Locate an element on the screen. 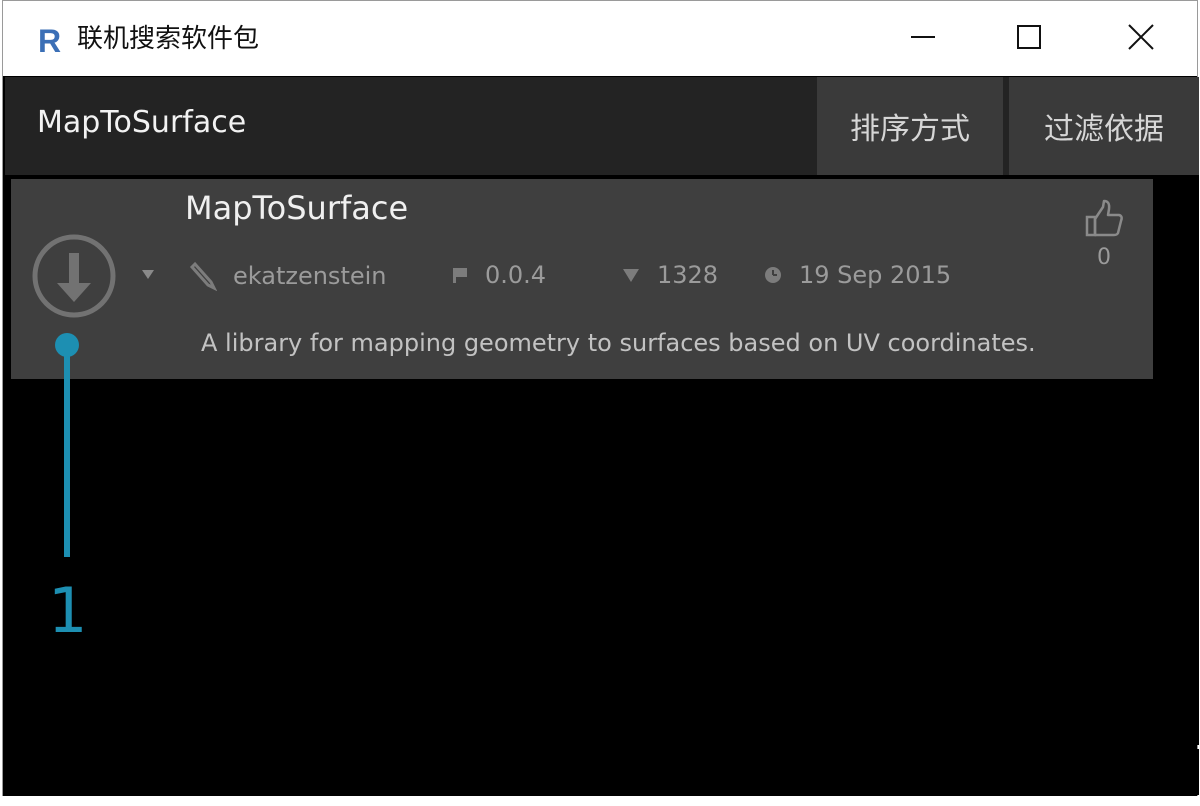 The height and width of the screenshot is (806, 1200). search-toolbar: 排序方式 过滤依据 is located at coordinates (602, 126).